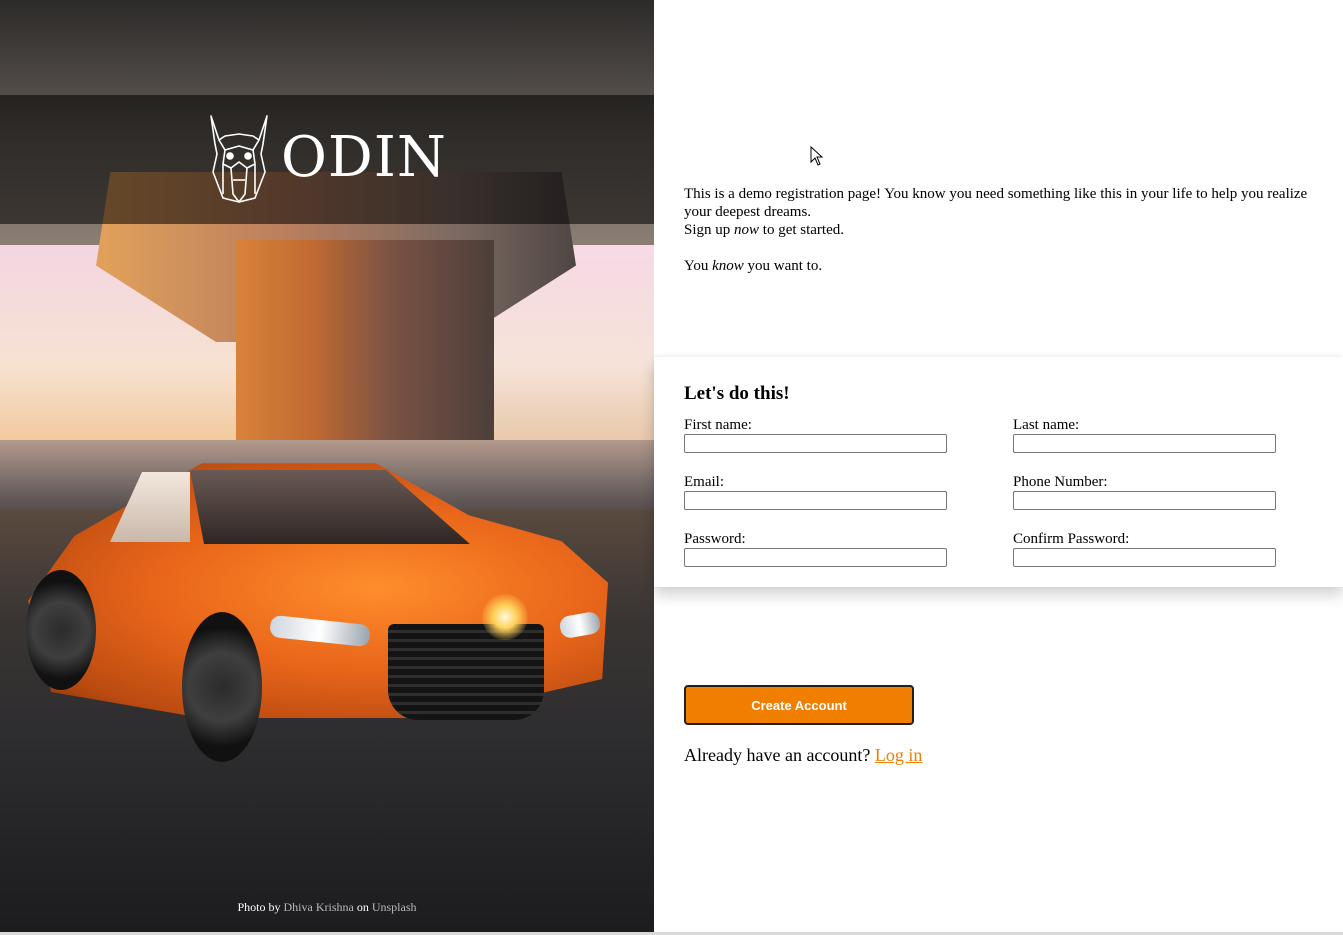 This screenshot has height=935, width=1343. What do you see at coordinates (815, 443) in the screenshot?
I see `first-name-input` at bounding box center [815, 443].